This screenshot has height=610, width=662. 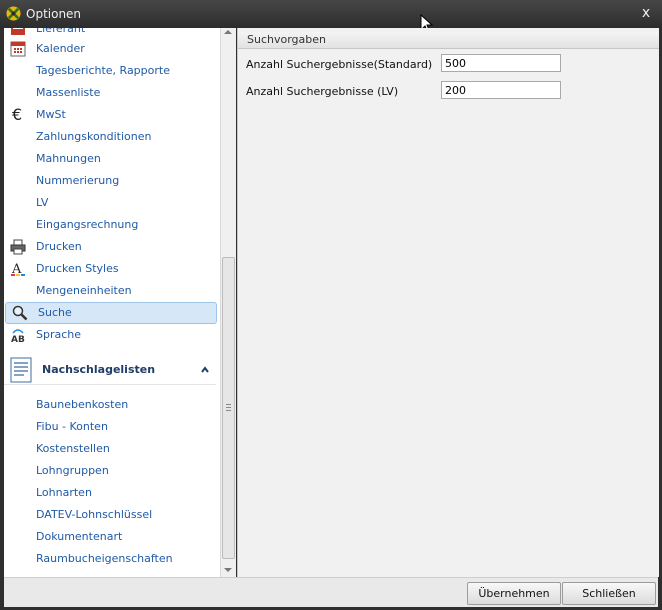 I want to click on sidebar-item-raumbucheigenschaften: Raumbucheigenschaften, so click(x=110, y=559).